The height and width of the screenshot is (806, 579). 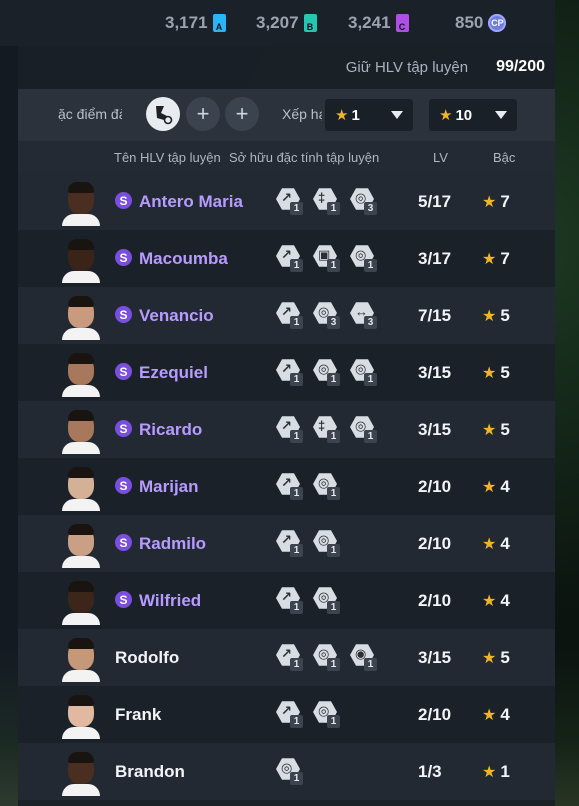 What do you see at coordinates (242, 114) in the screenshot?
I see `add-trait-filter-button-2: +` at bounding box center [242, 114].